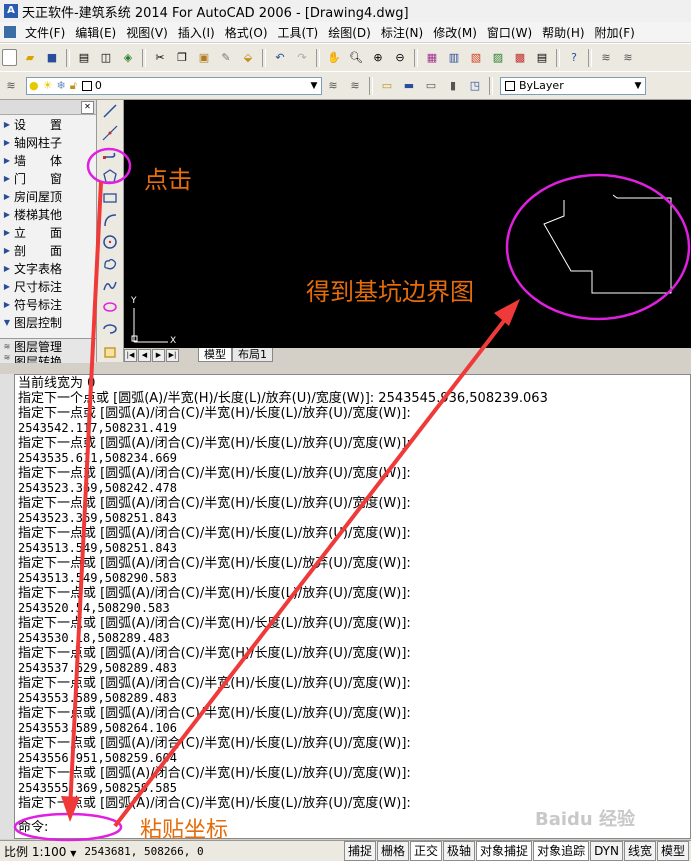 Image resolution: width=691 pixels, height=861 pixels. I want to click on ellipse-icon, so click(110, 307).